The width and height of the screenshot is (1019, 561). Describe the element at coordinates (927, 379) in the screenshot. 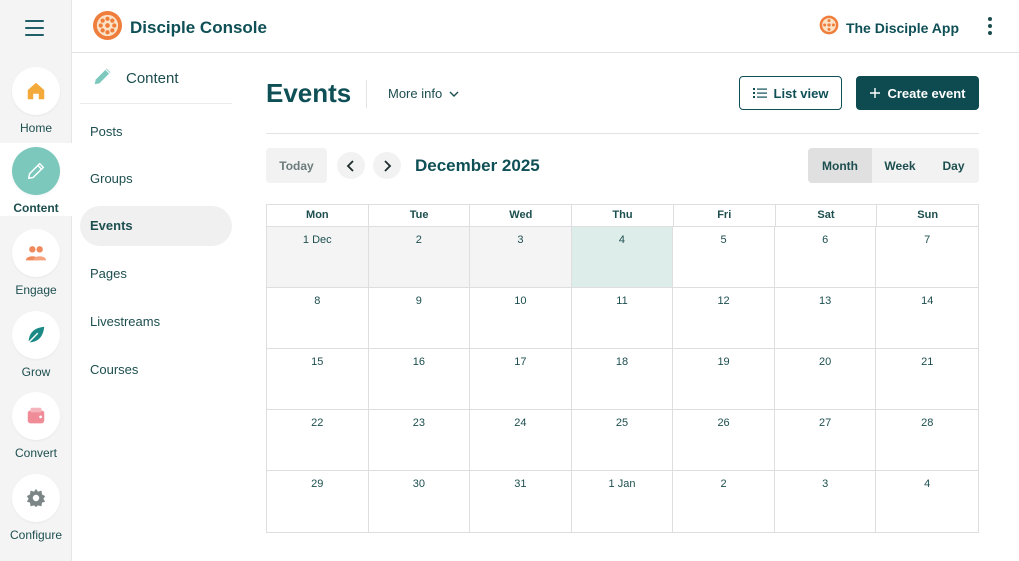

I see `calendar-day-cell: 21` at that location.